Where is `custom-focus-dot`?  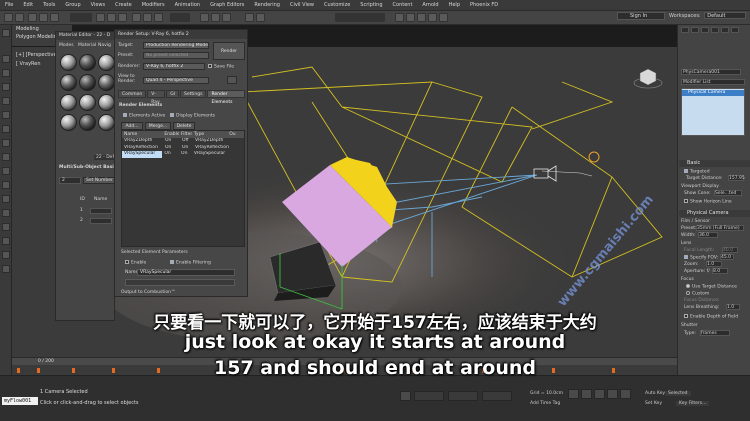 custom-focus-dot is located at coordinates (688, 293).